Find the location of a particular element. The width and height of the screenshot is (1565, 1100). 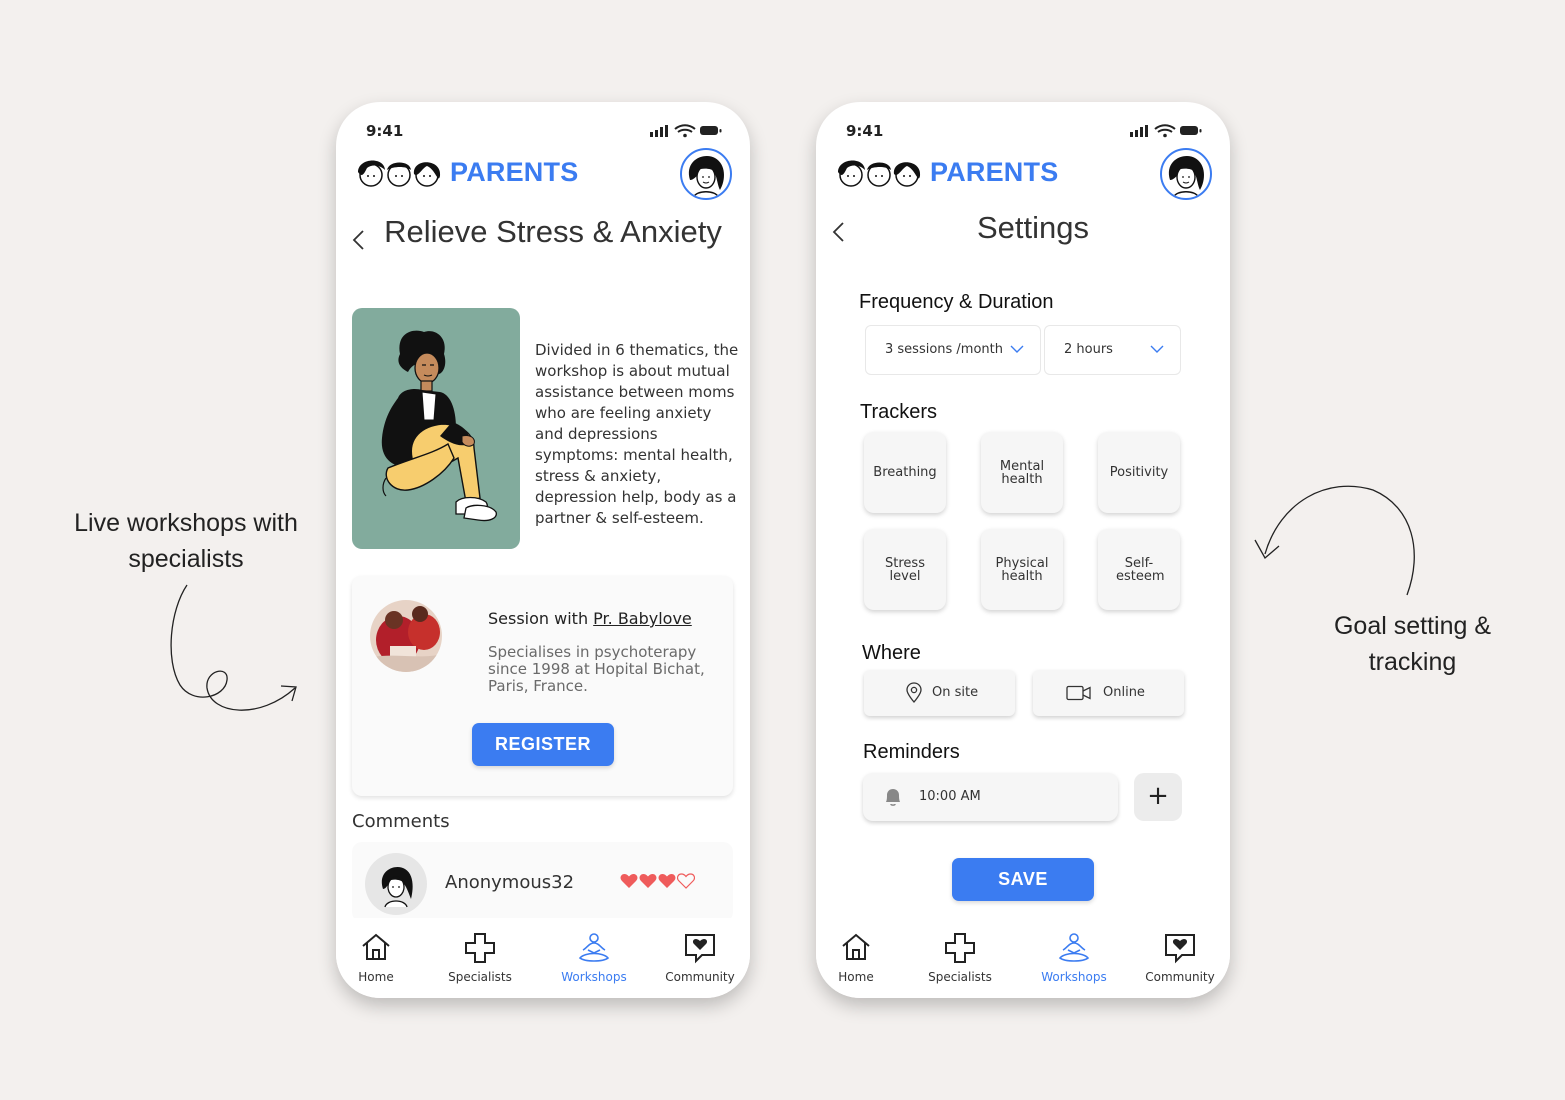

brand-name: PARENTS is located at coordinates (514, 171).